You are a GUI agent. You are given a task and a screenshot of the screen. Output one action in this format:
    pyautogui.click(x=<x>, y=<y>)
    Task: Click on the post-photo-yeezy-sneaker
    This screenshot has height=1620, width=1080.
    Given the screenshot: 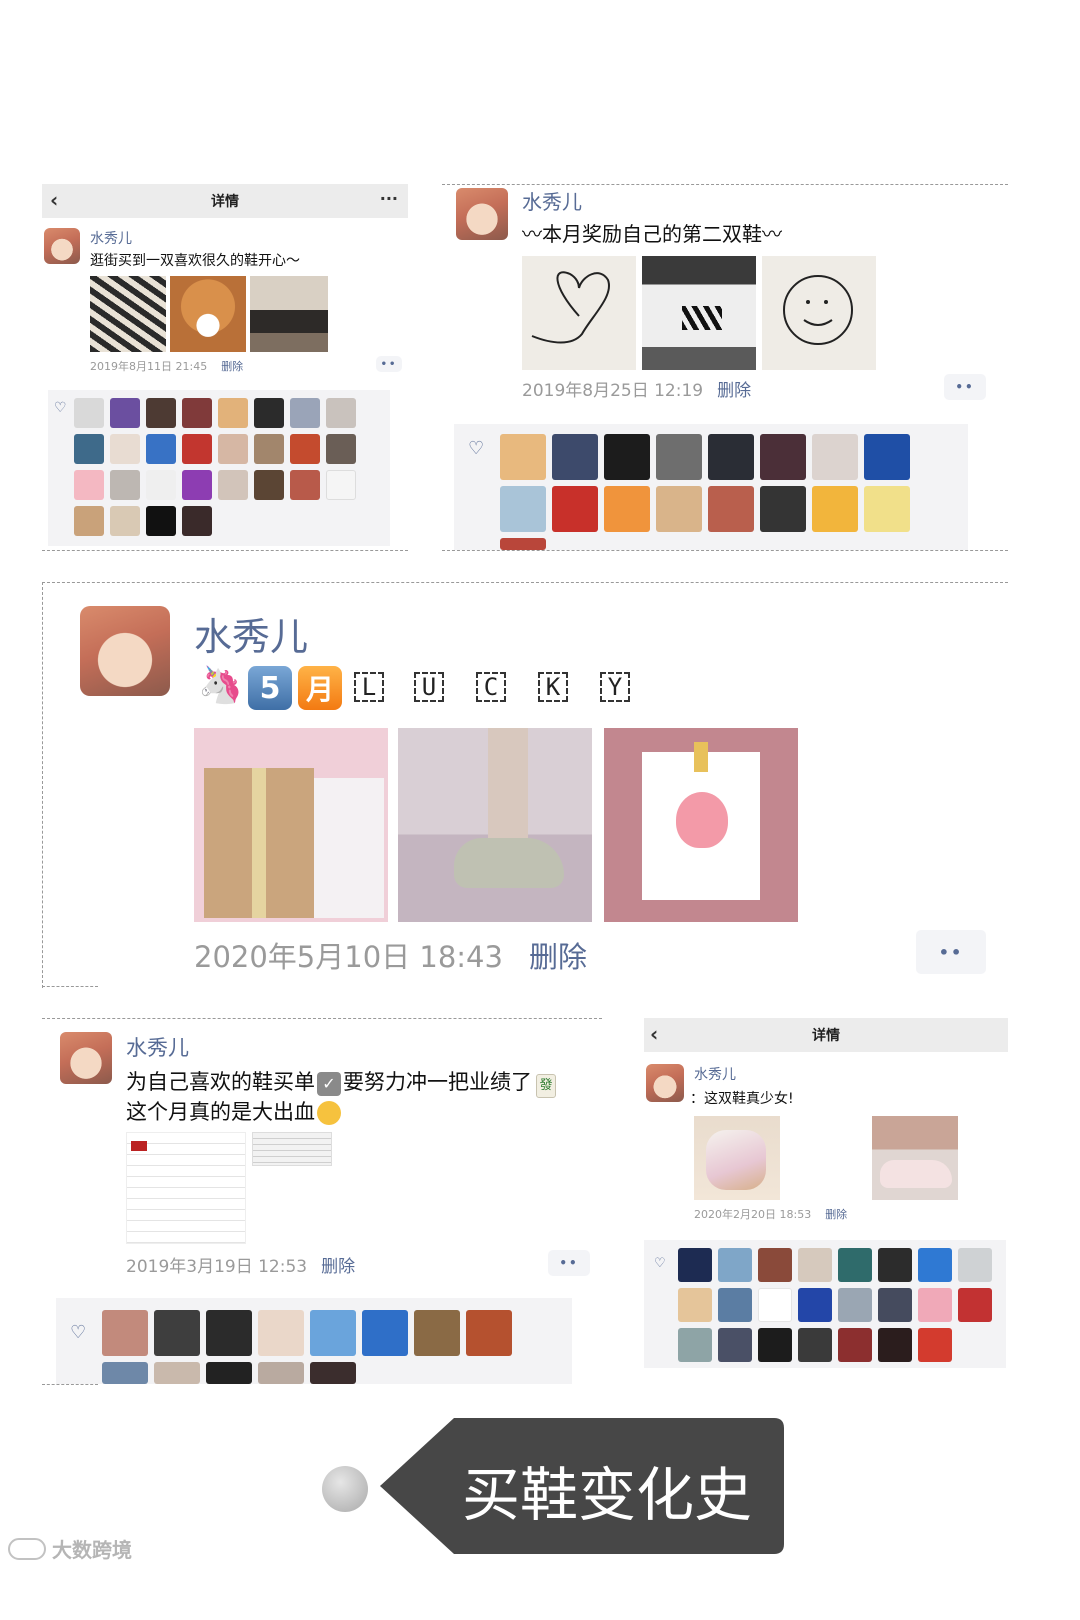 What is the action you would take?
    pyautogui.click(x=495, y=825)
    